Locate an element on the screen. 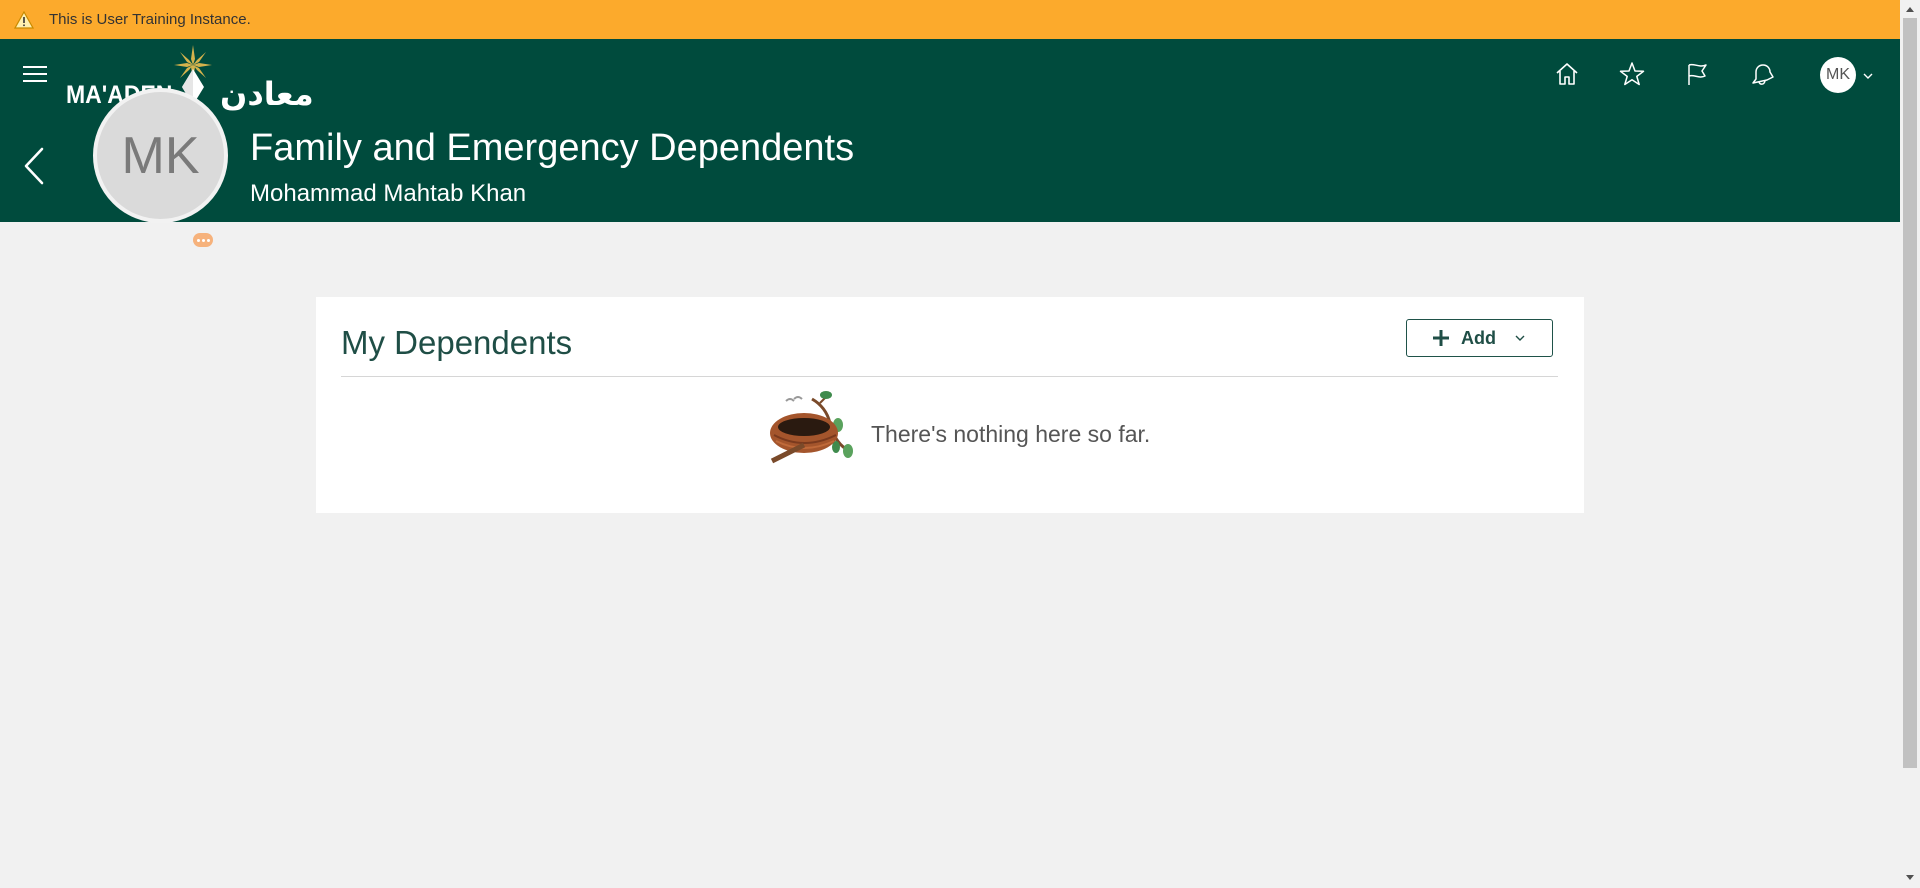  empty-nest-illustration is located at coordinates (811, 427).